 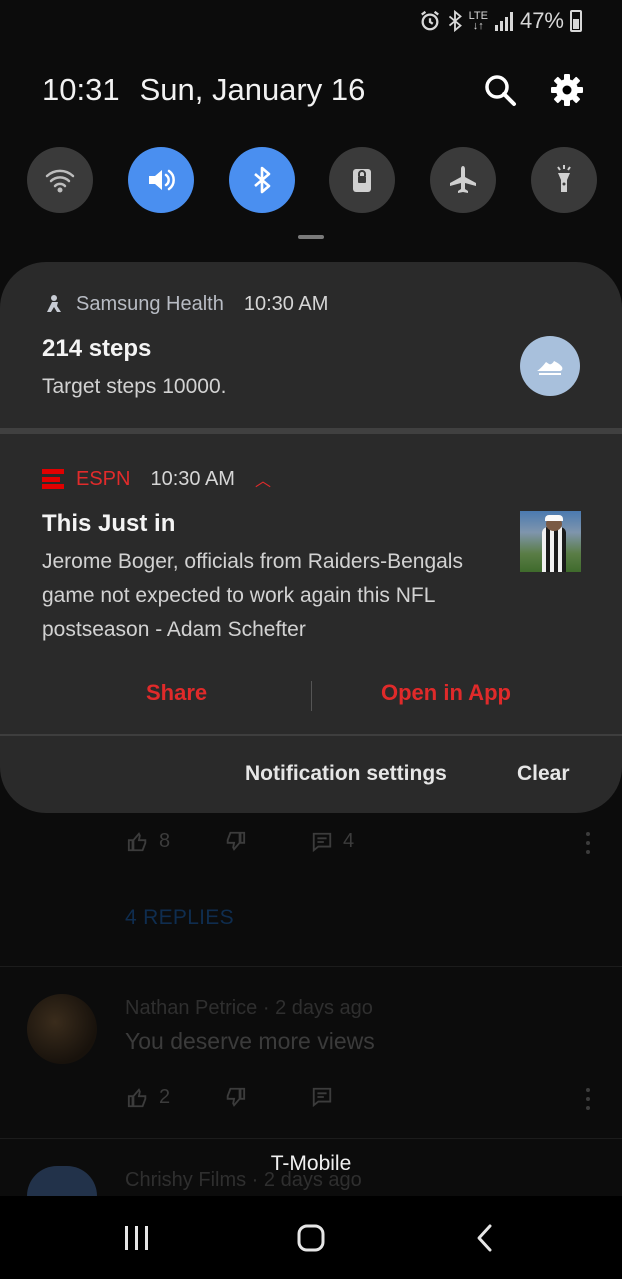 I want to click on like-count: 2, so click(x=165, y=1097).